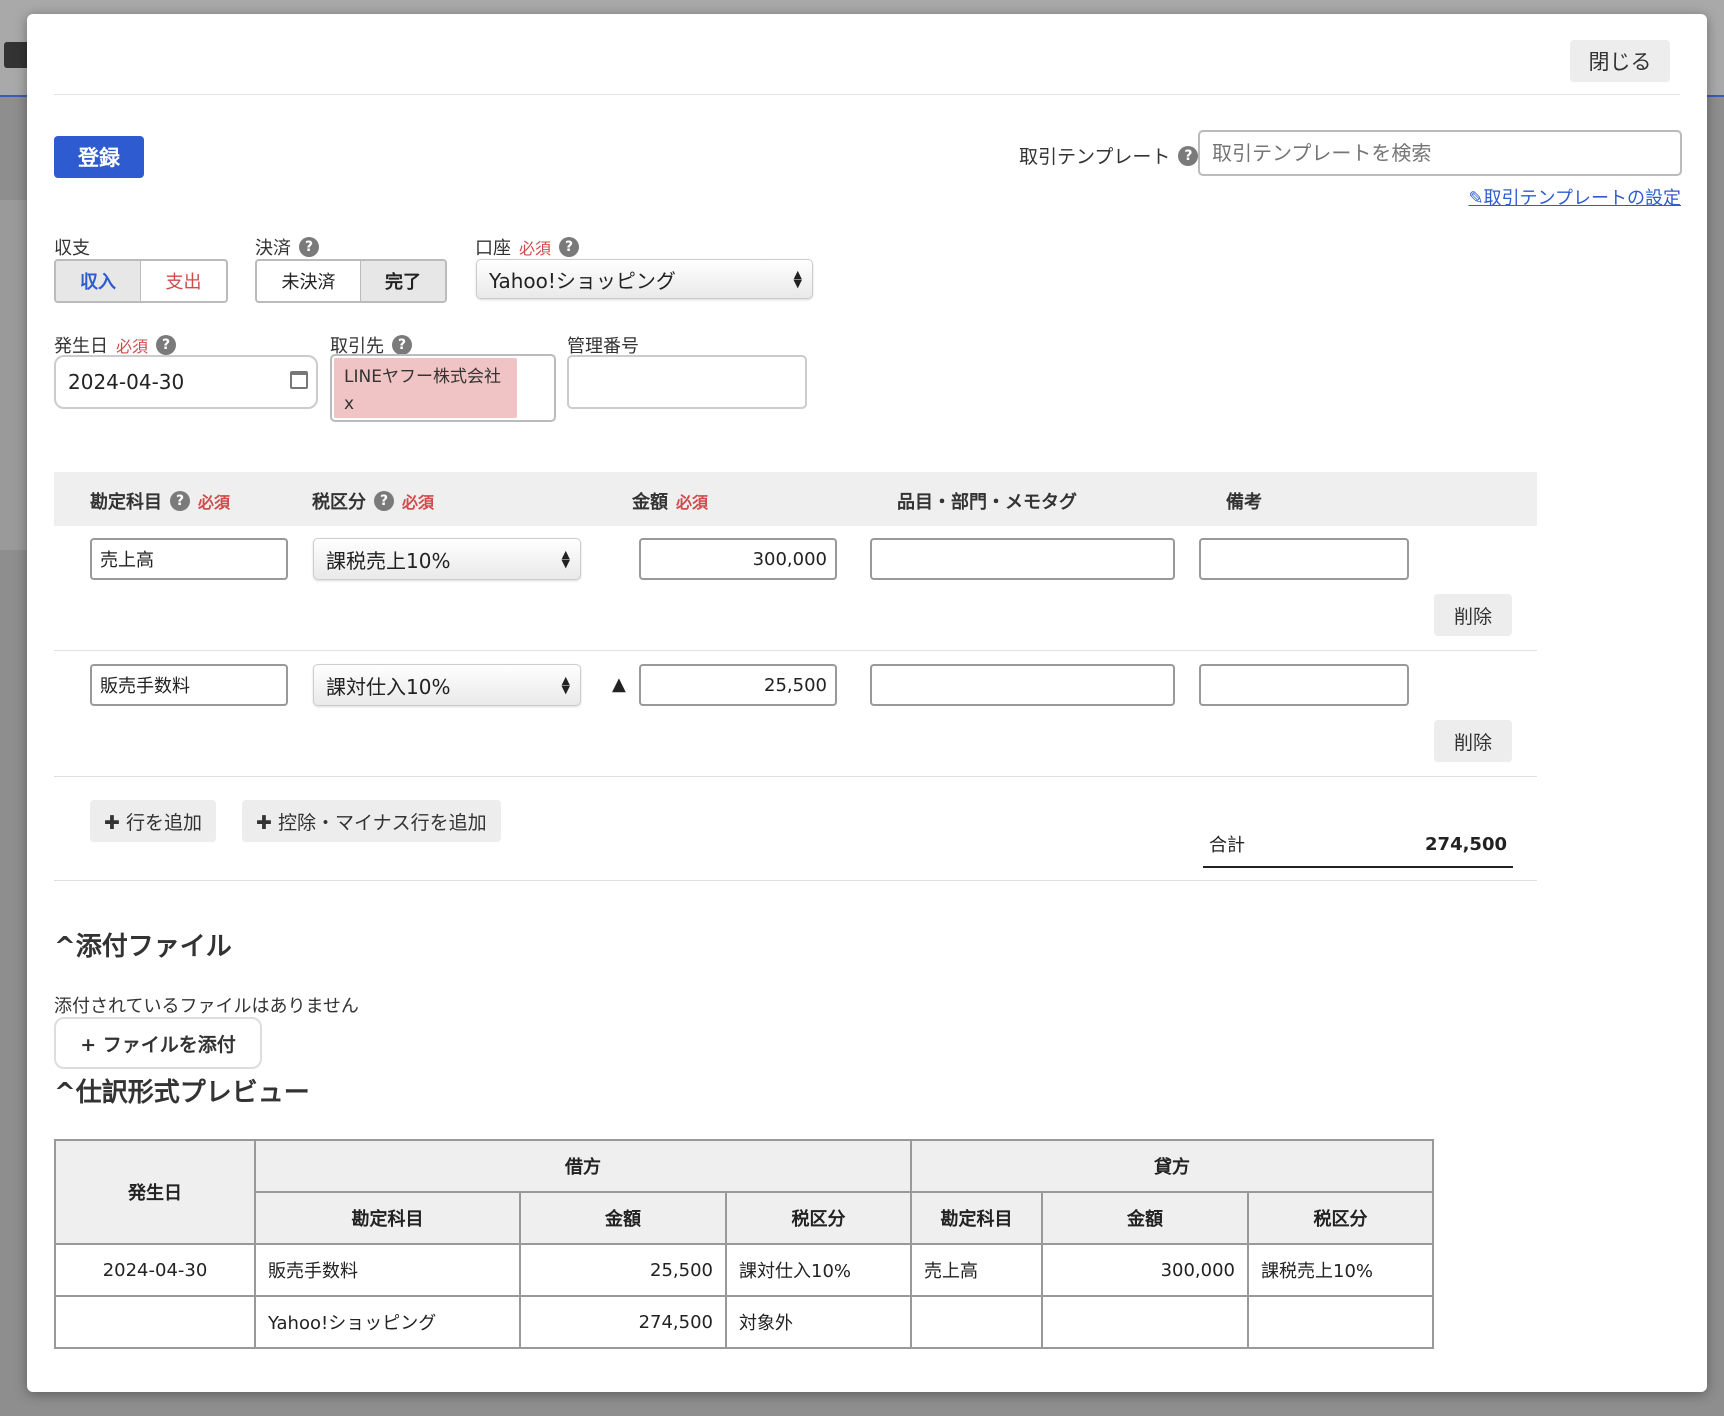 The width and height of the screenshot is (1724, 1416). Describe the element at coordinates (623, 1322) in the screenshot. I see `cell-debit-amount: 274,500` at that location.